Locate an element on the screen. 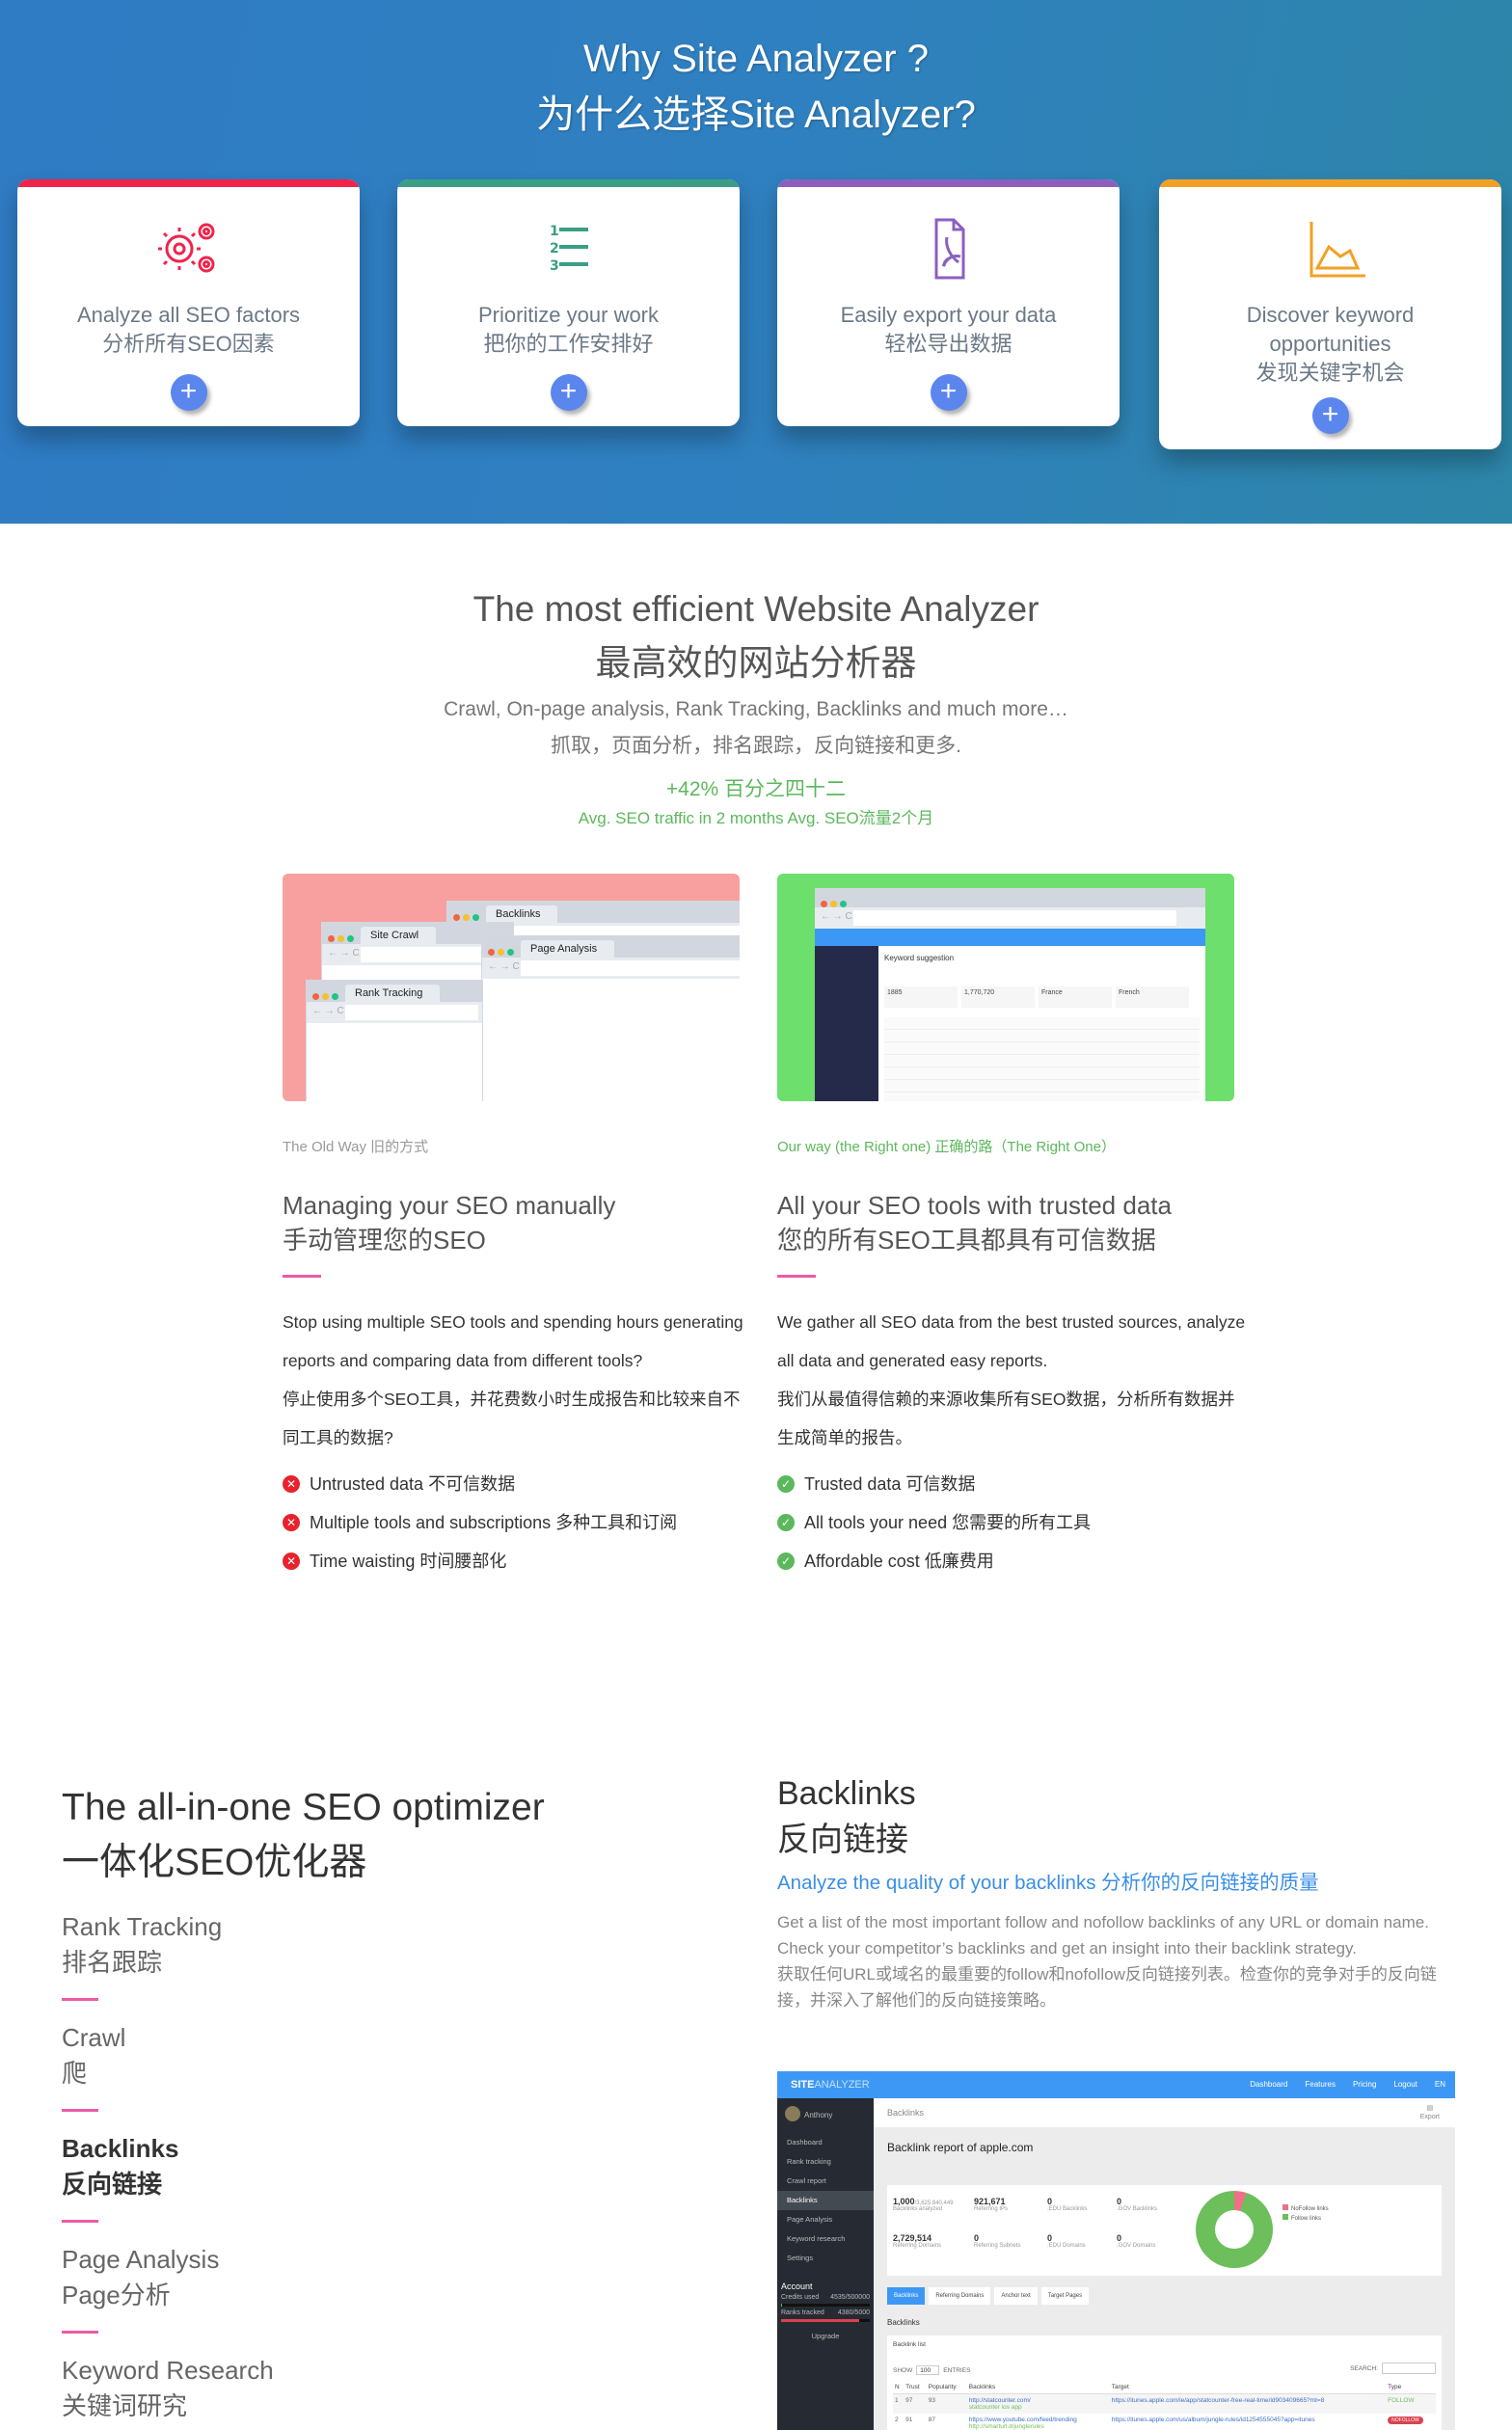 This screenshot has height=2430, width=1512. area-chart-icon is located at coordinates (1337, 250).